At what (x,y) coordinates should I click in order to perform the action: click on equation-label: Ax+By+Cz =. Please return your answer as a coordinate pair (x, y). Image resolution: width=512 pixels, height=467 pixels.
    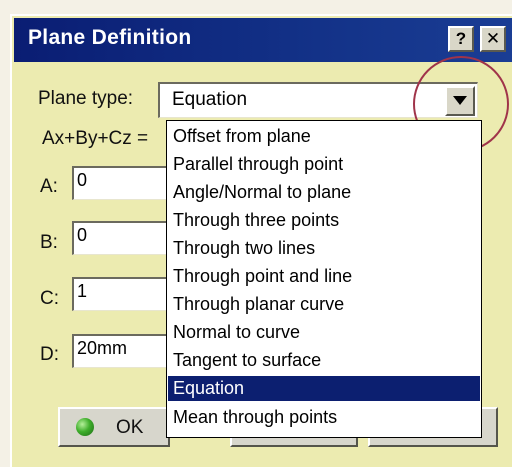
    Looking at the image, I should click on (95, 138).